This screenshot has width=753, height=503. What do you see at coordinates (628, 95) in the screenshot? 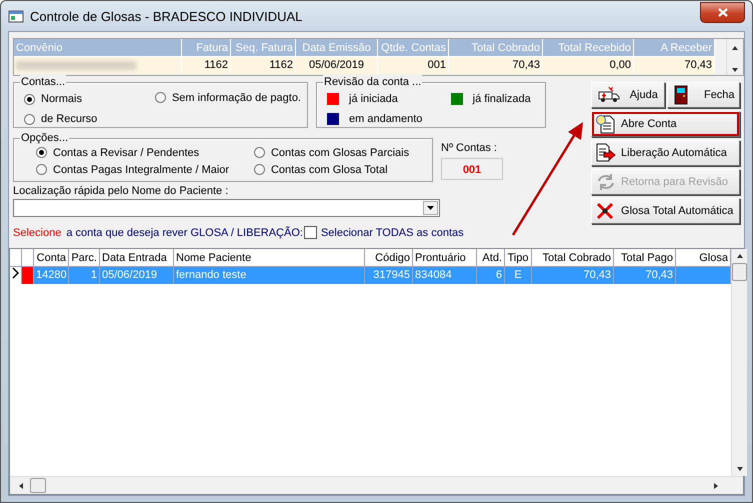
I see `action-button: Ajuda` at bounding box center [628, 95].